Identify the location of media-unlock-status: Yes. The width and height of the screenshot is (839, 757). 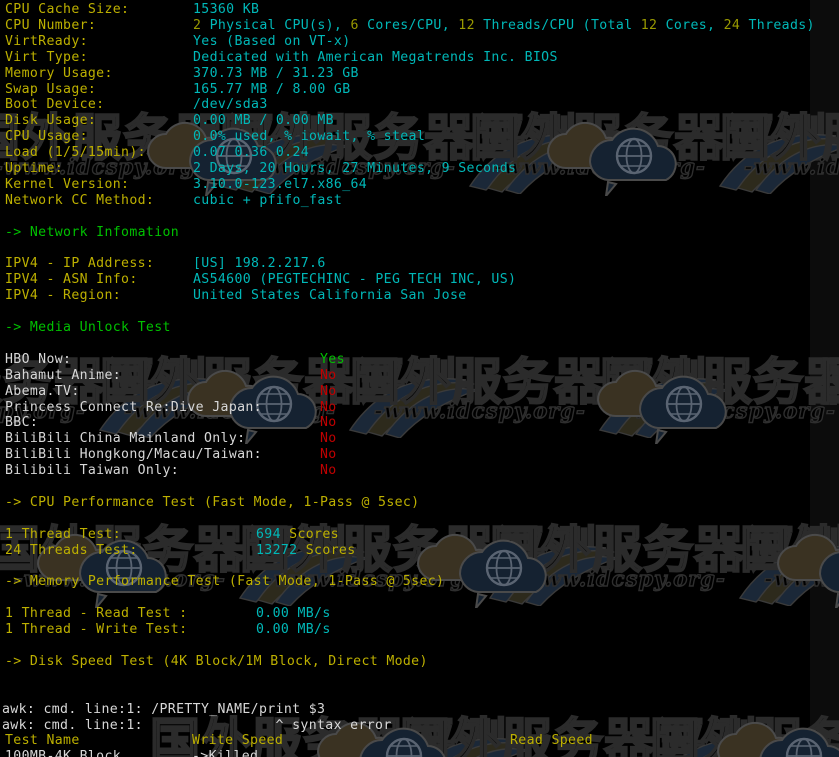
(332, 359).